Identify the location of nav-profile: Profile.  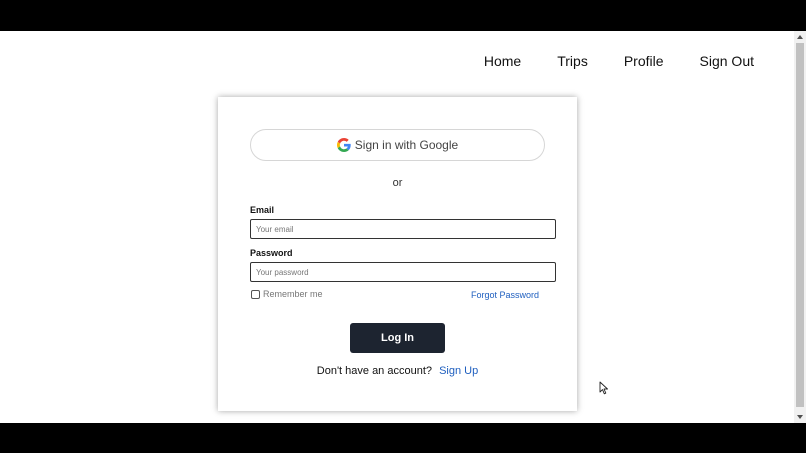
(644, 61).